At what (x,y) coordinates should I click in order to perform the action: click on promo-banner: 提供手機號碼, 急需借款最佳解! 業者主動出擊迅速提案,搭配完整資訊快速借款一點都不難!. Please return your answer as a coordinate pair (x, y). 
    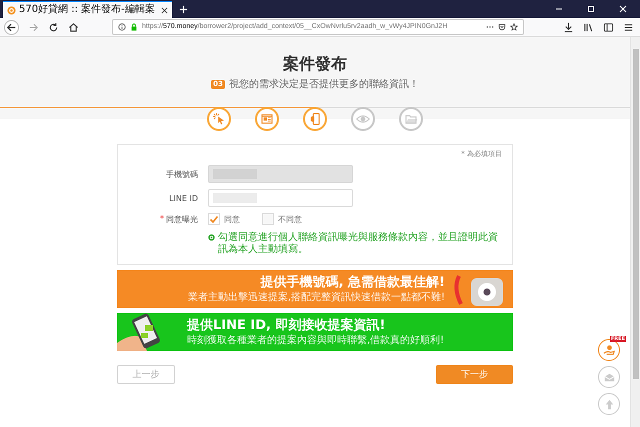
    Looking at the image, I should click on (315, 289).